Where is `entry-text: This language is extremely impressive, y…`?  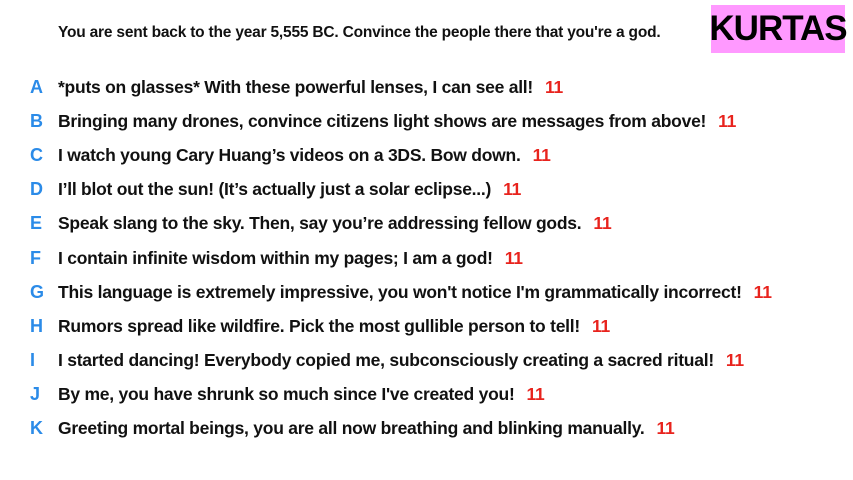
entry-text: This language is extremely impressive, y… is located at coordinates (400, 291).